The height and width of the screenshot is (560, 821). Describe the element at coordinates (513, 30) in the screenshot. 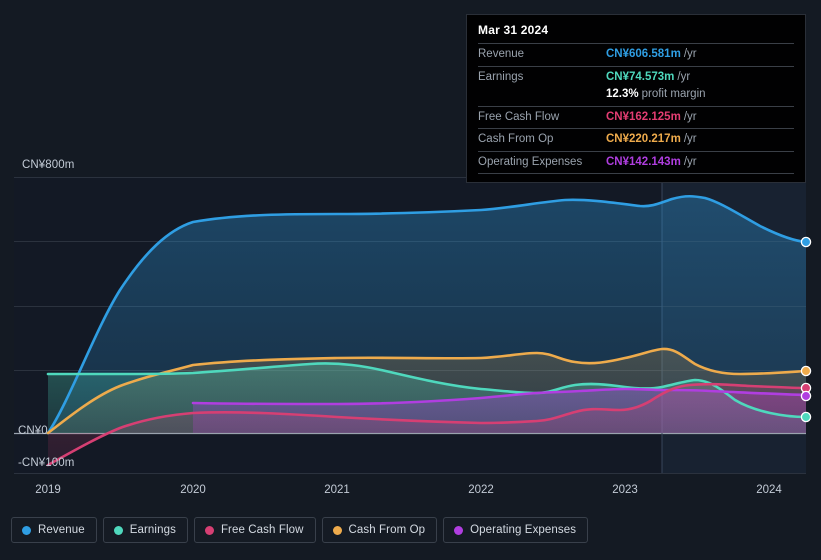

I see `tooltip-date: Mar 31 2024` at that location.